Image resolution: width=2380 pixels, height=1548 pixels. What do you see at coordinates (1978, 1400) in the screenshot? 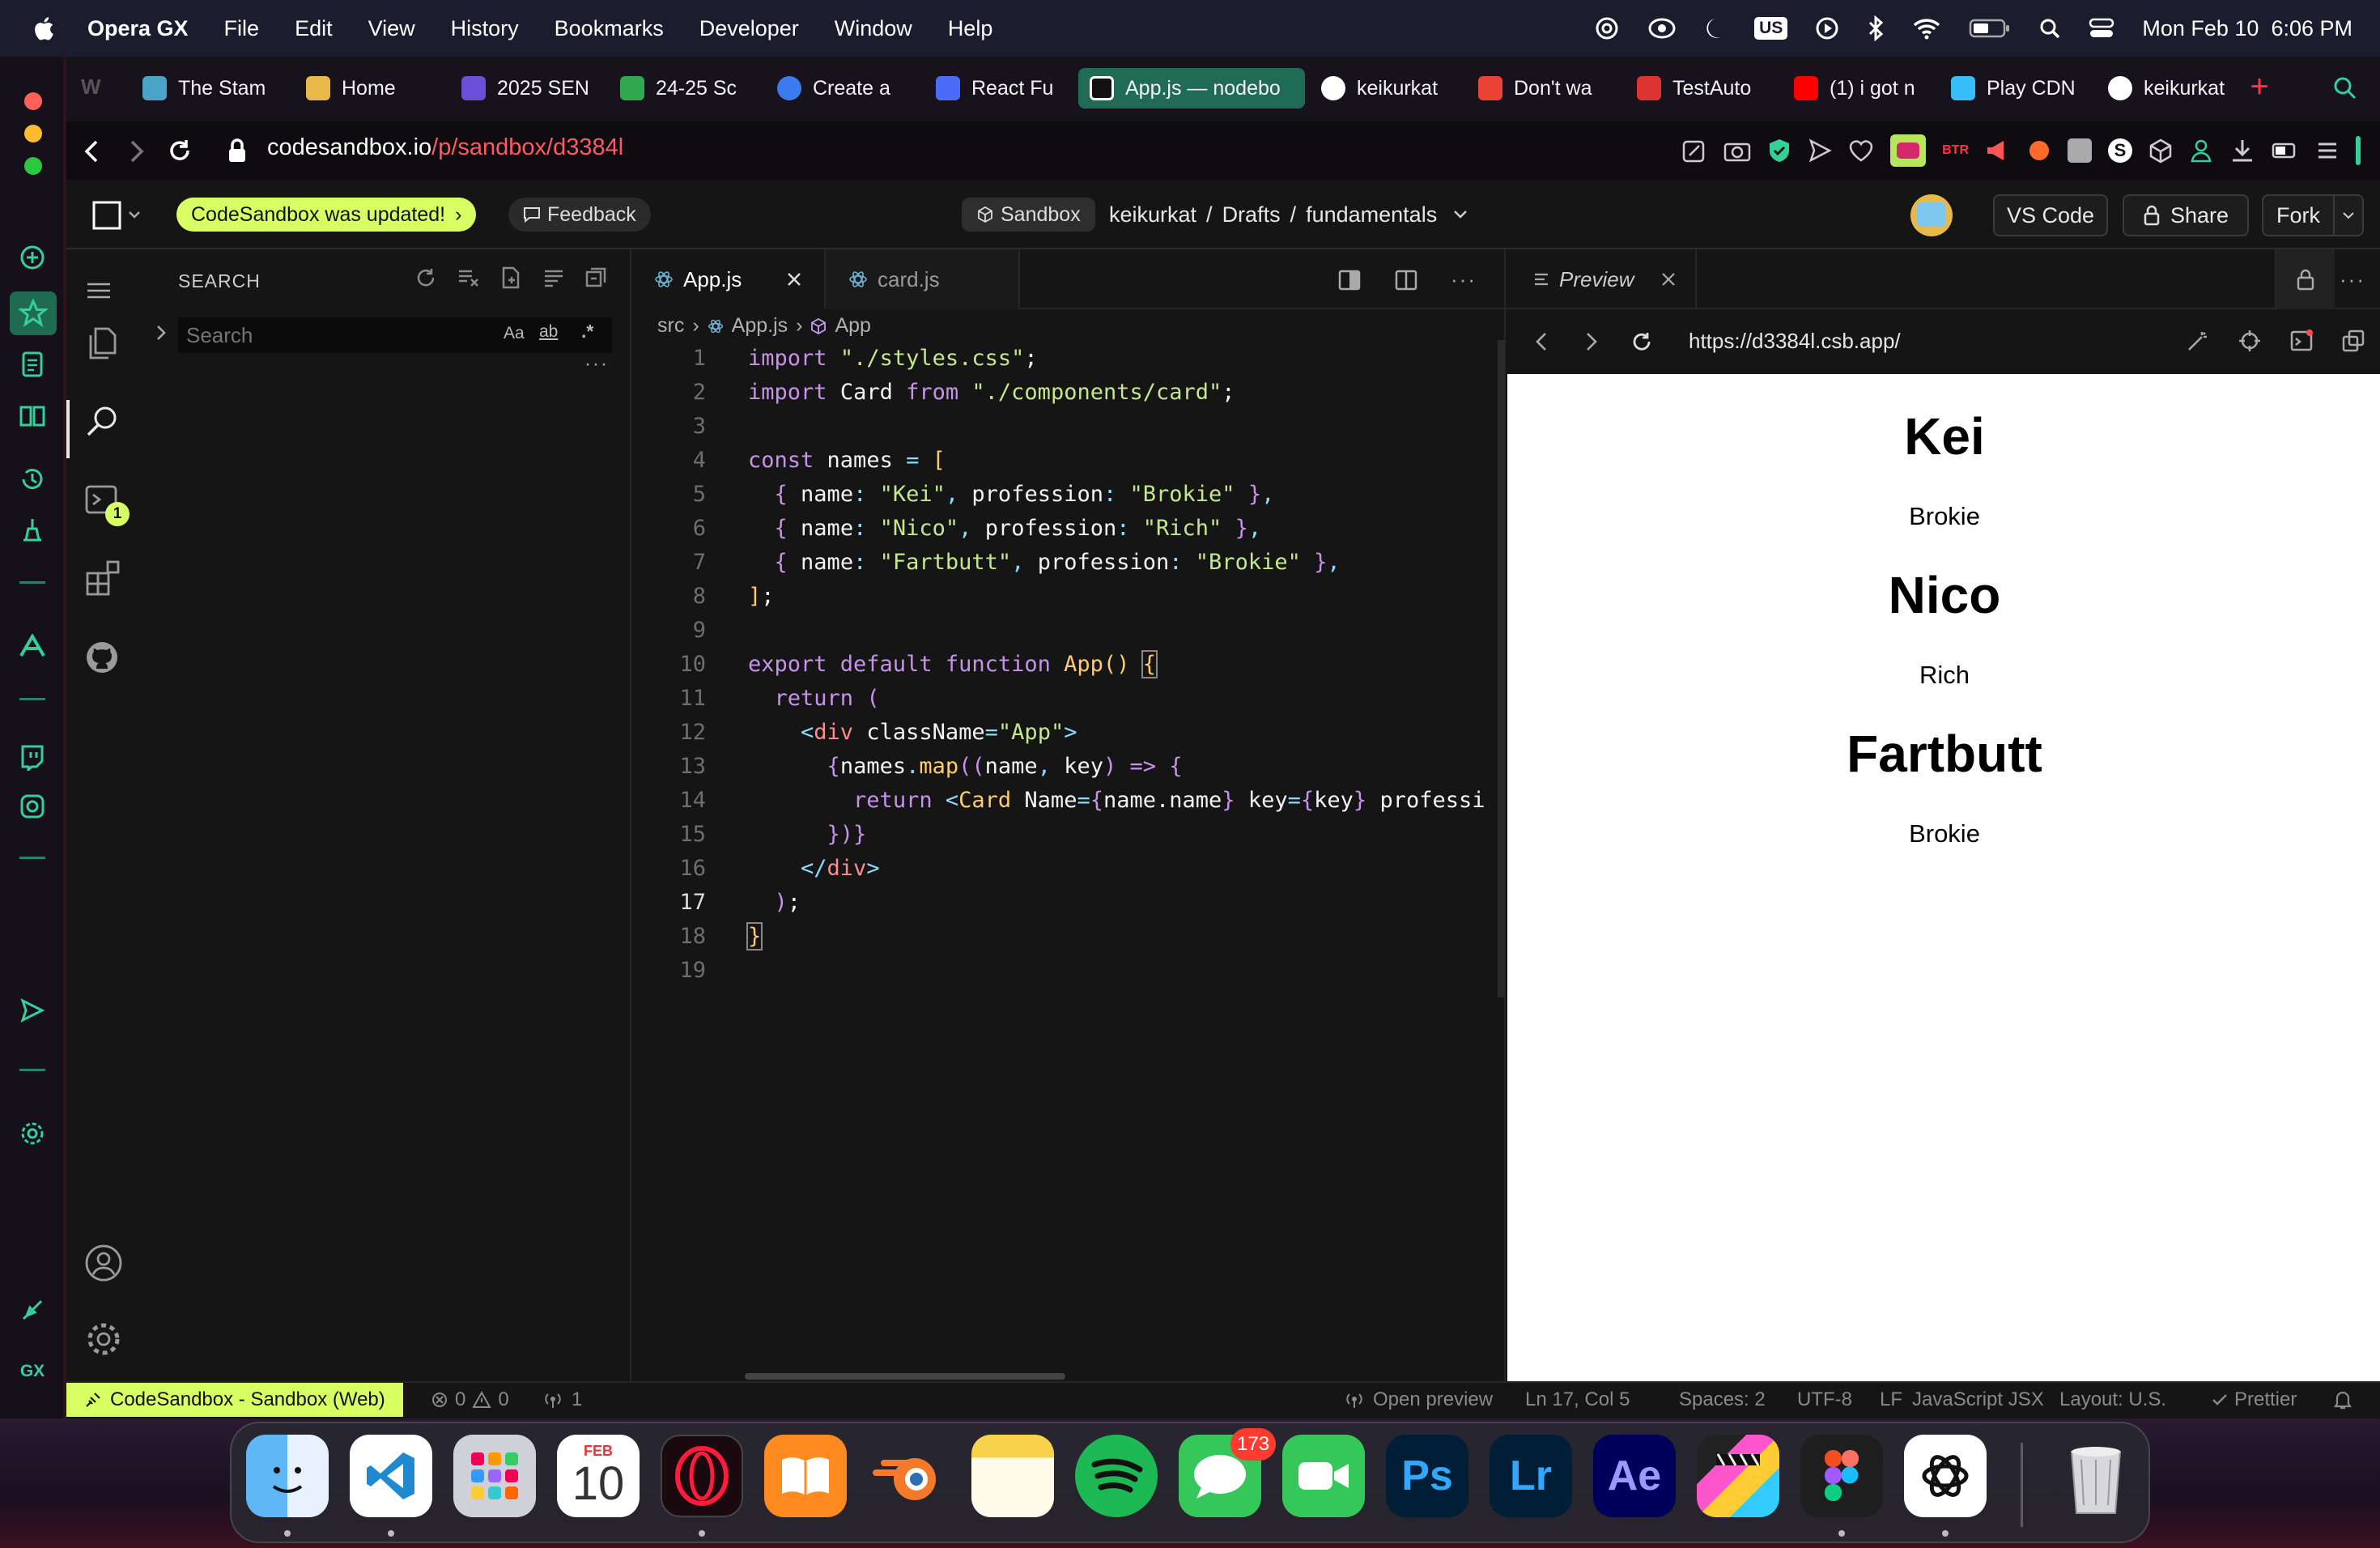
I see `language-mode: JavaScript JSX` at bounding box center [1978, 1400].